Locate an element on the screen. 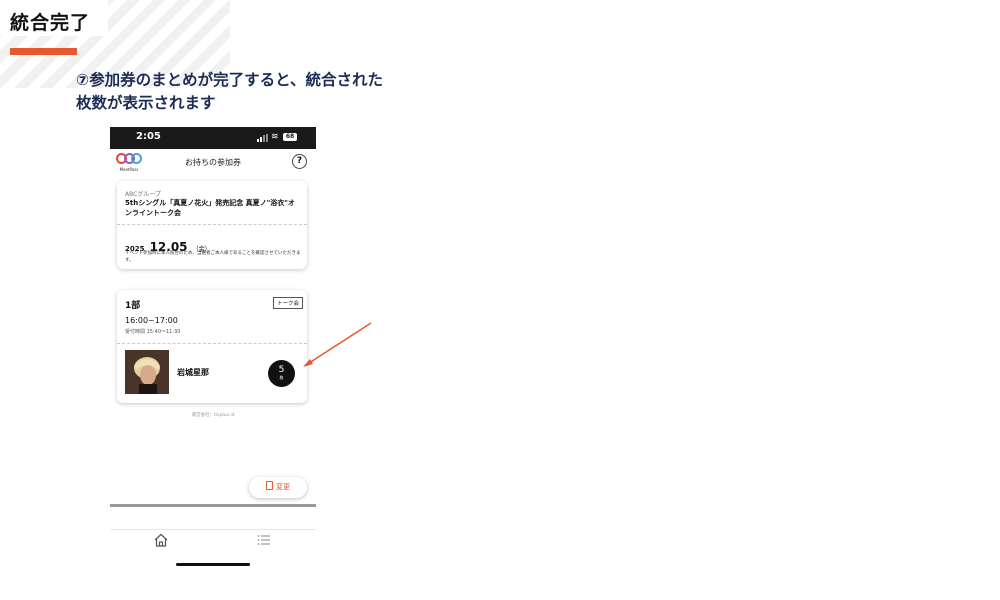 Image resolution: width=1000 pixels, height=600 pixels. tab-bar-border is located at coordinates (213, 529).